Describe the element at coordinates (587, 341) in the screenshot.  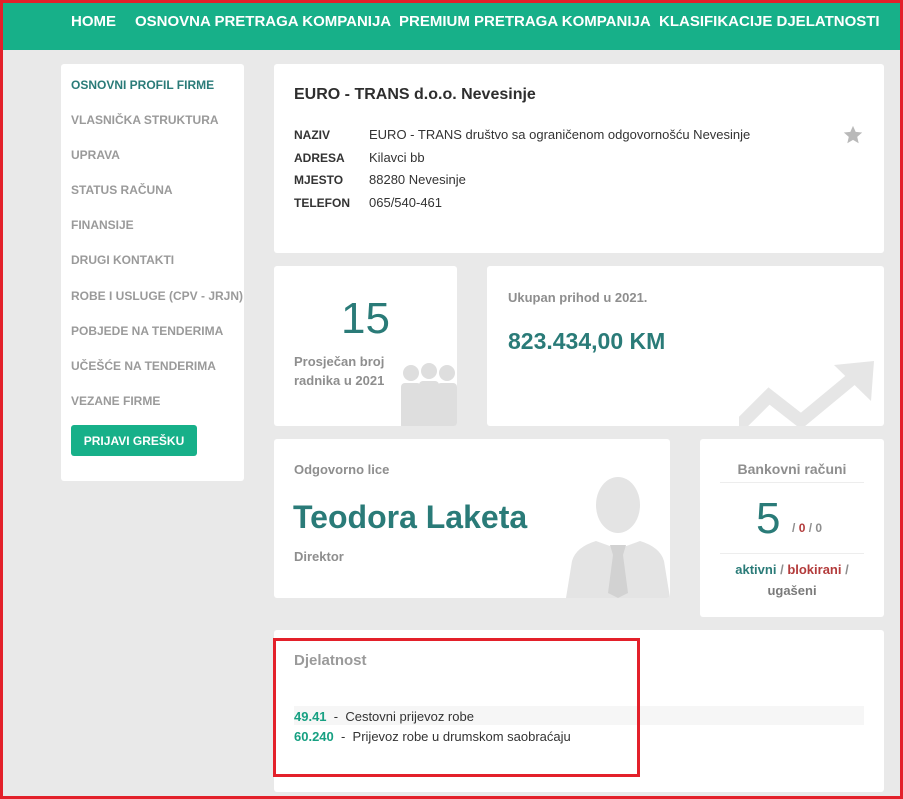
I see `revenue-value: 823.434,00 KM` at that location.